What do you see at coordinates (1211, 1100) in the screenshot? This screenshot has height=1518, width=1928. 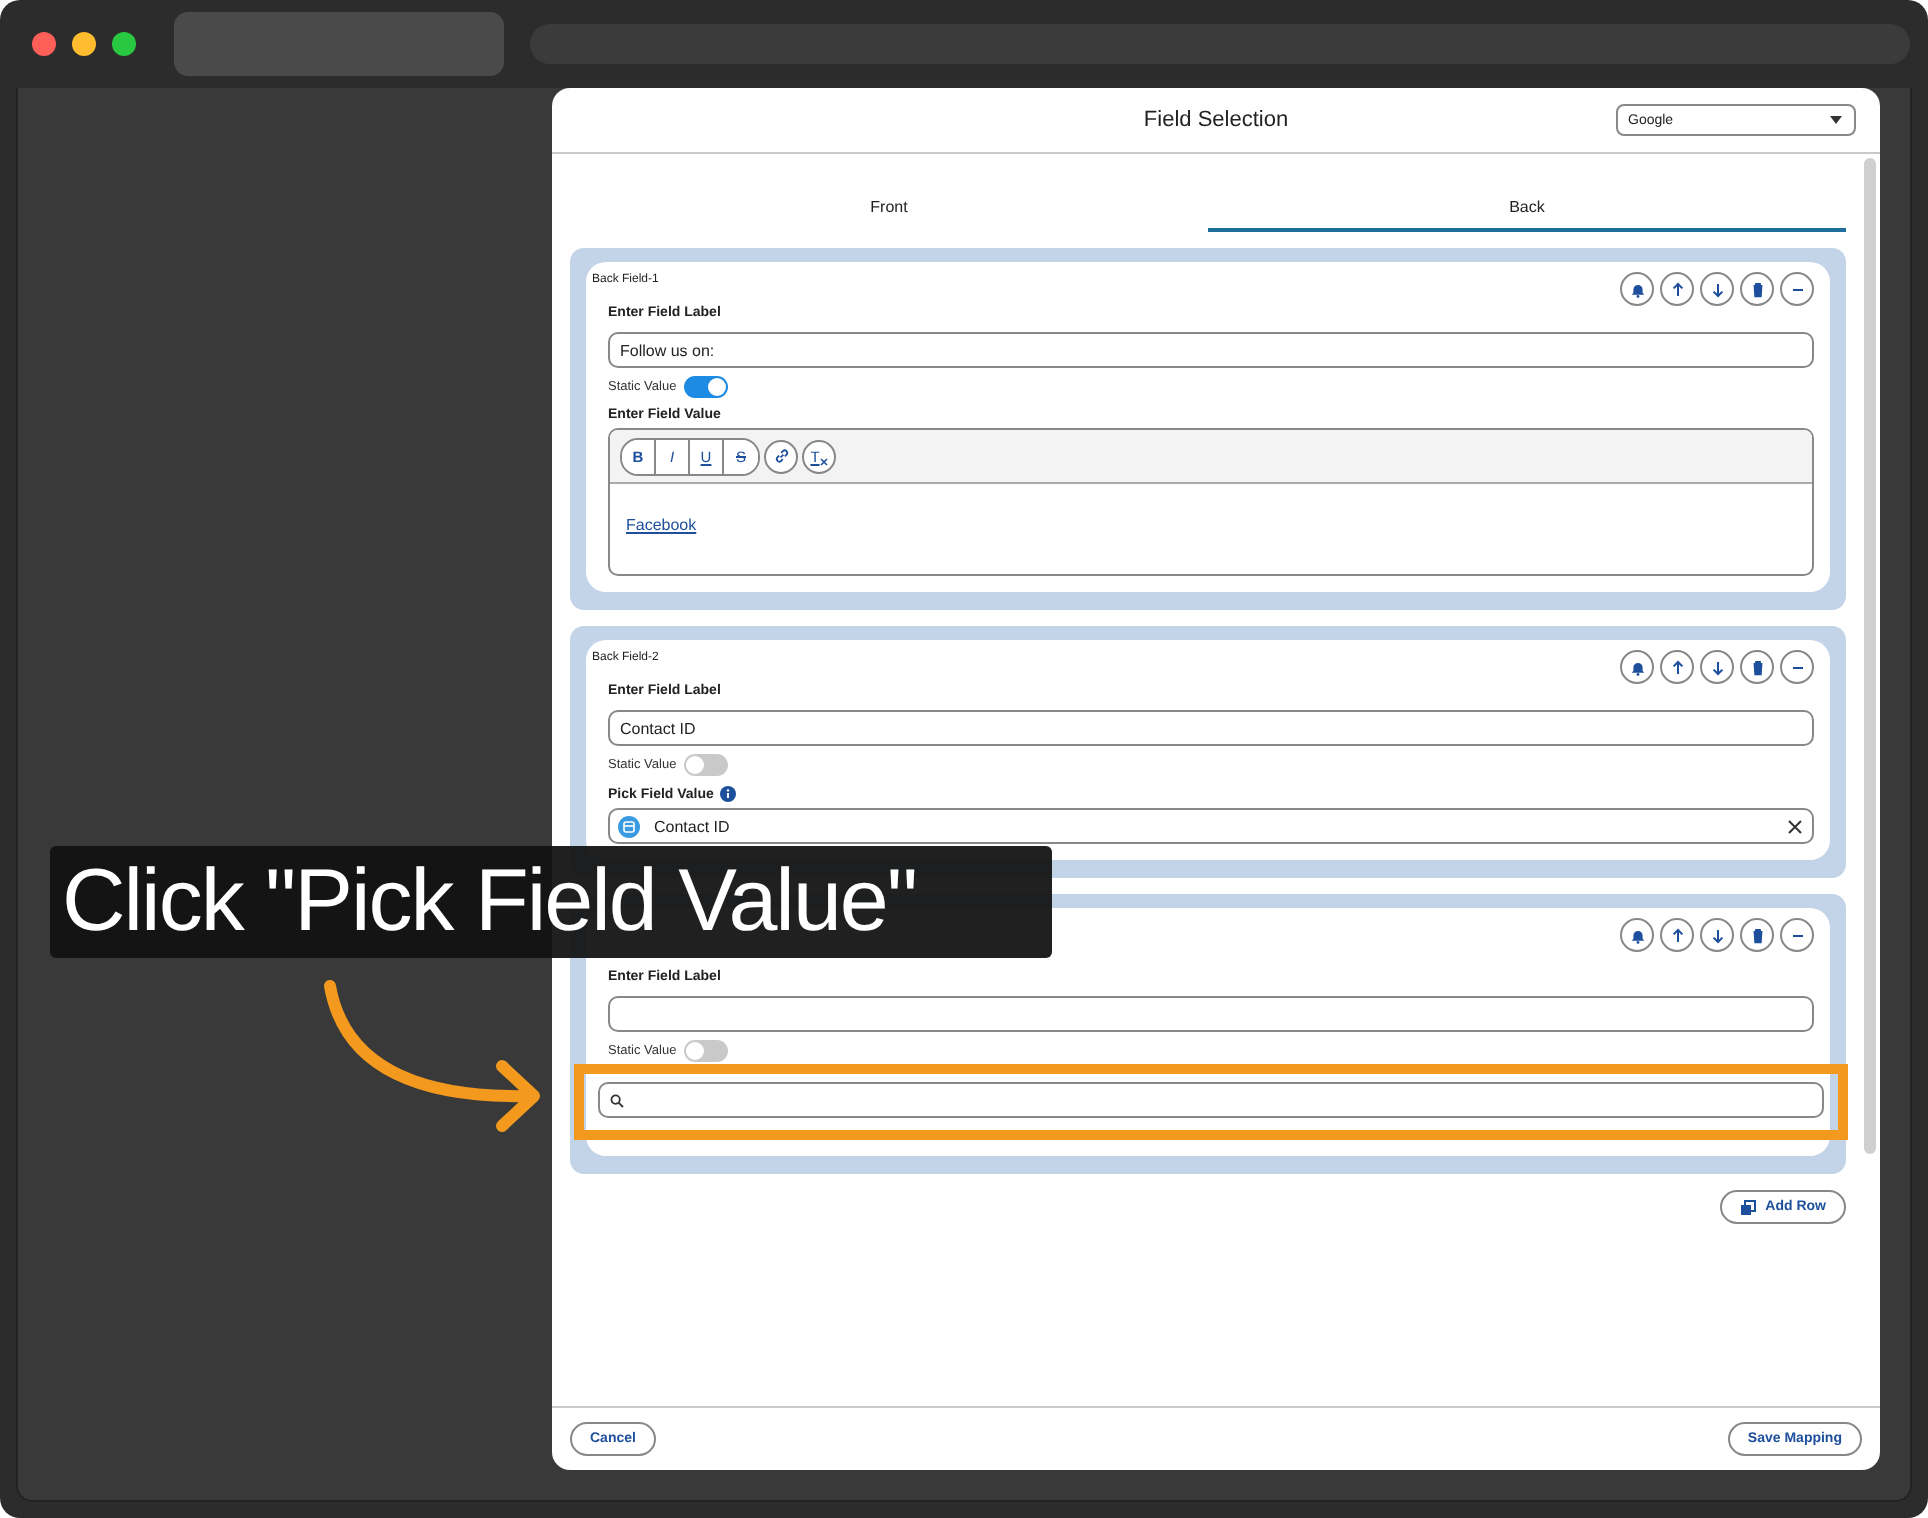 I see `search-field` at bounding box center [1211, 1100].